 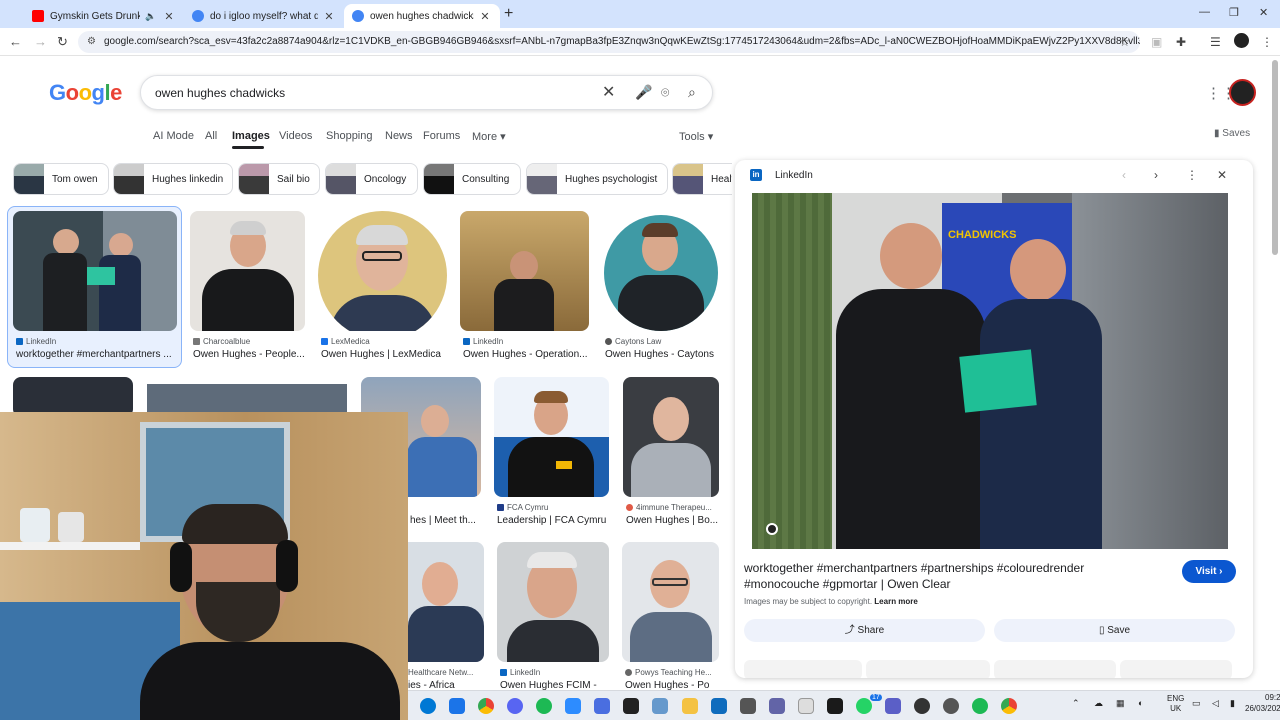 I want to click on chip-healt: Healt, so click(x=702, y=179).